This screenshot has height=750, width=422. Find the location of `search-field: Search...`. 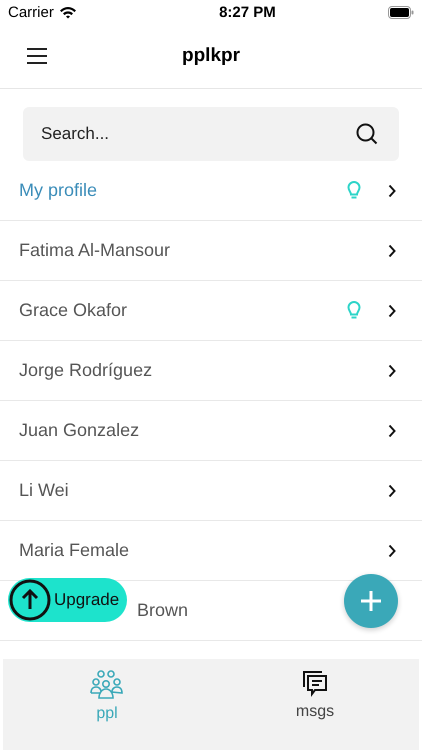

search-field: Search... is located at coordinates (211, 134).